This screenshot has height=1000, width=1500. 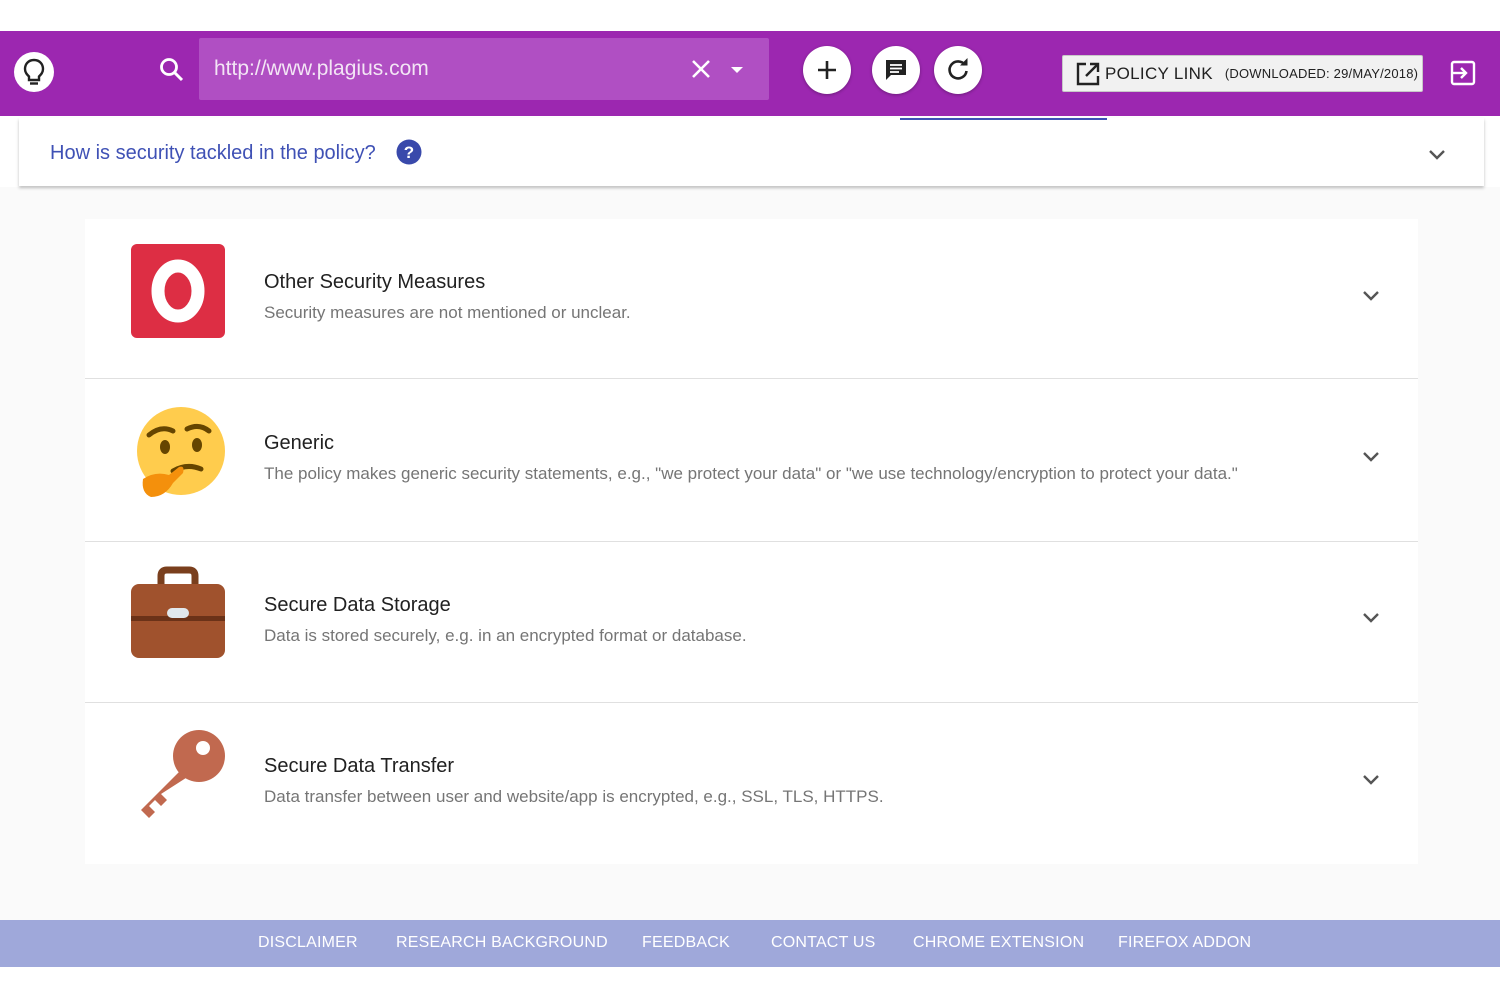 I want to click on footer-link-research-background: RESEARCH BACKGROUND, so click(x=502, y=943).